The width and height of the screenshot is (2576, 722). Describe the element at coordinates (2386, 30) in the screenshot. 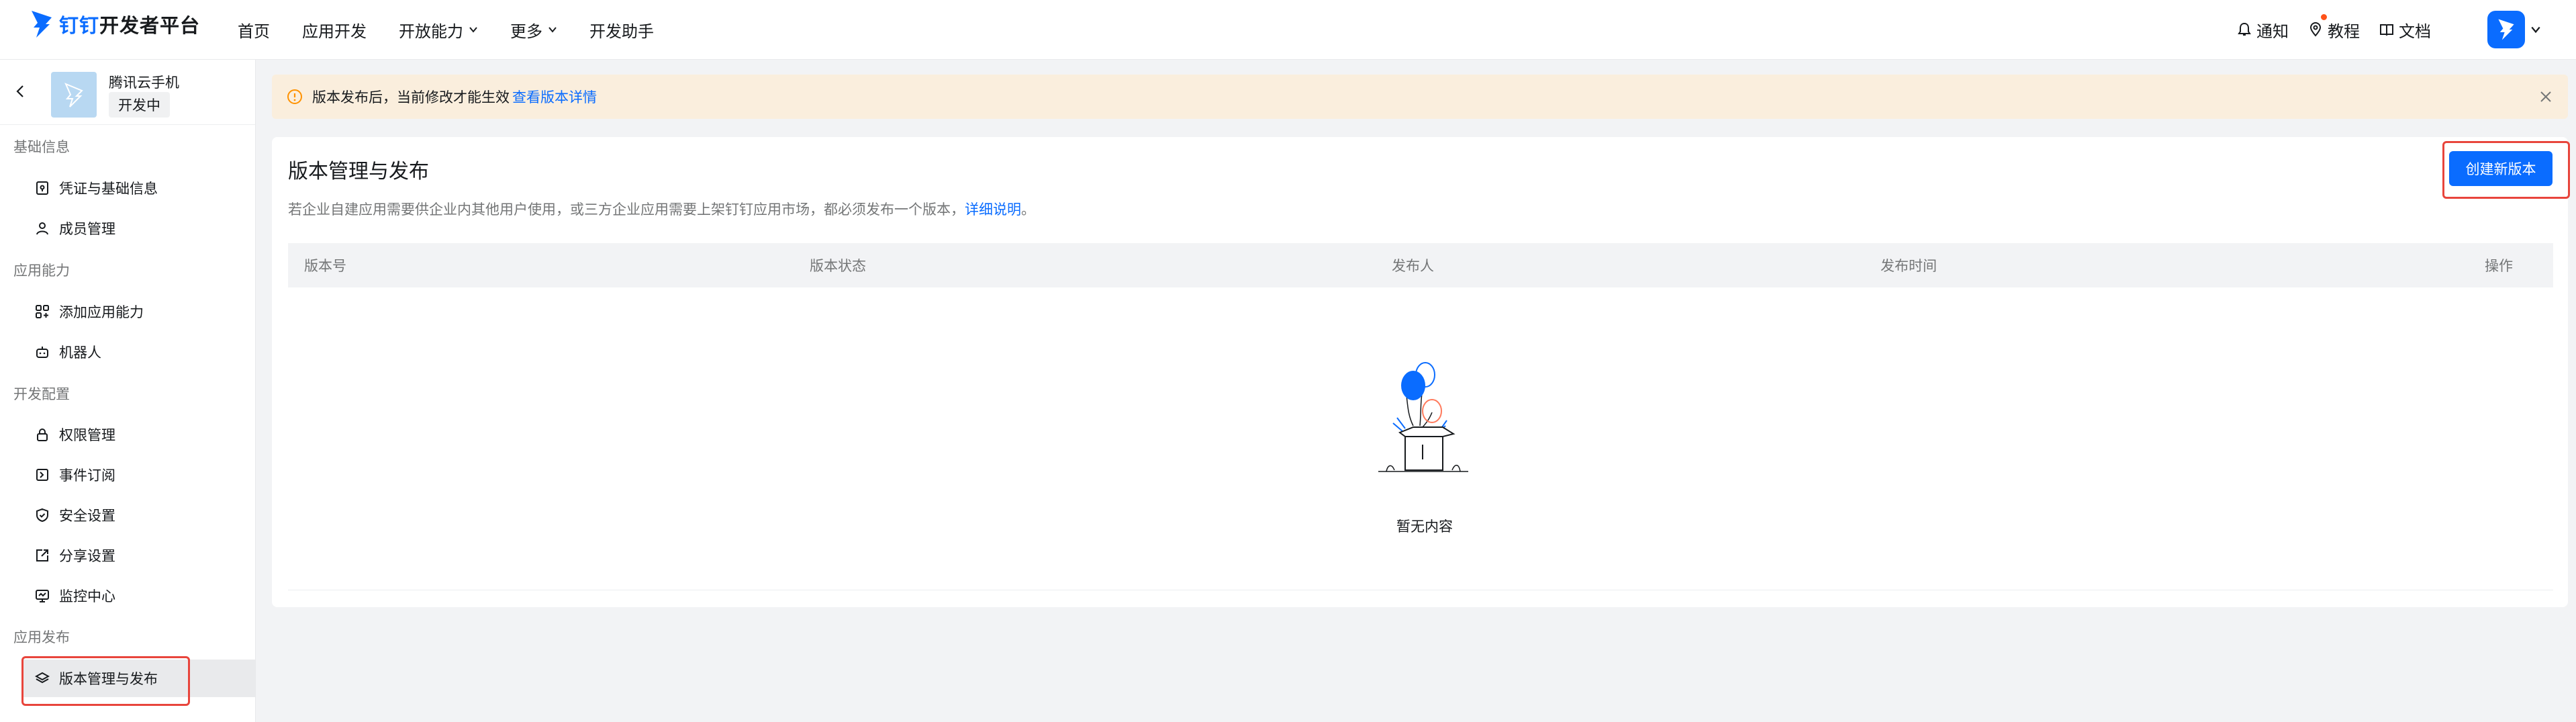

I see `book-icon` at that location.